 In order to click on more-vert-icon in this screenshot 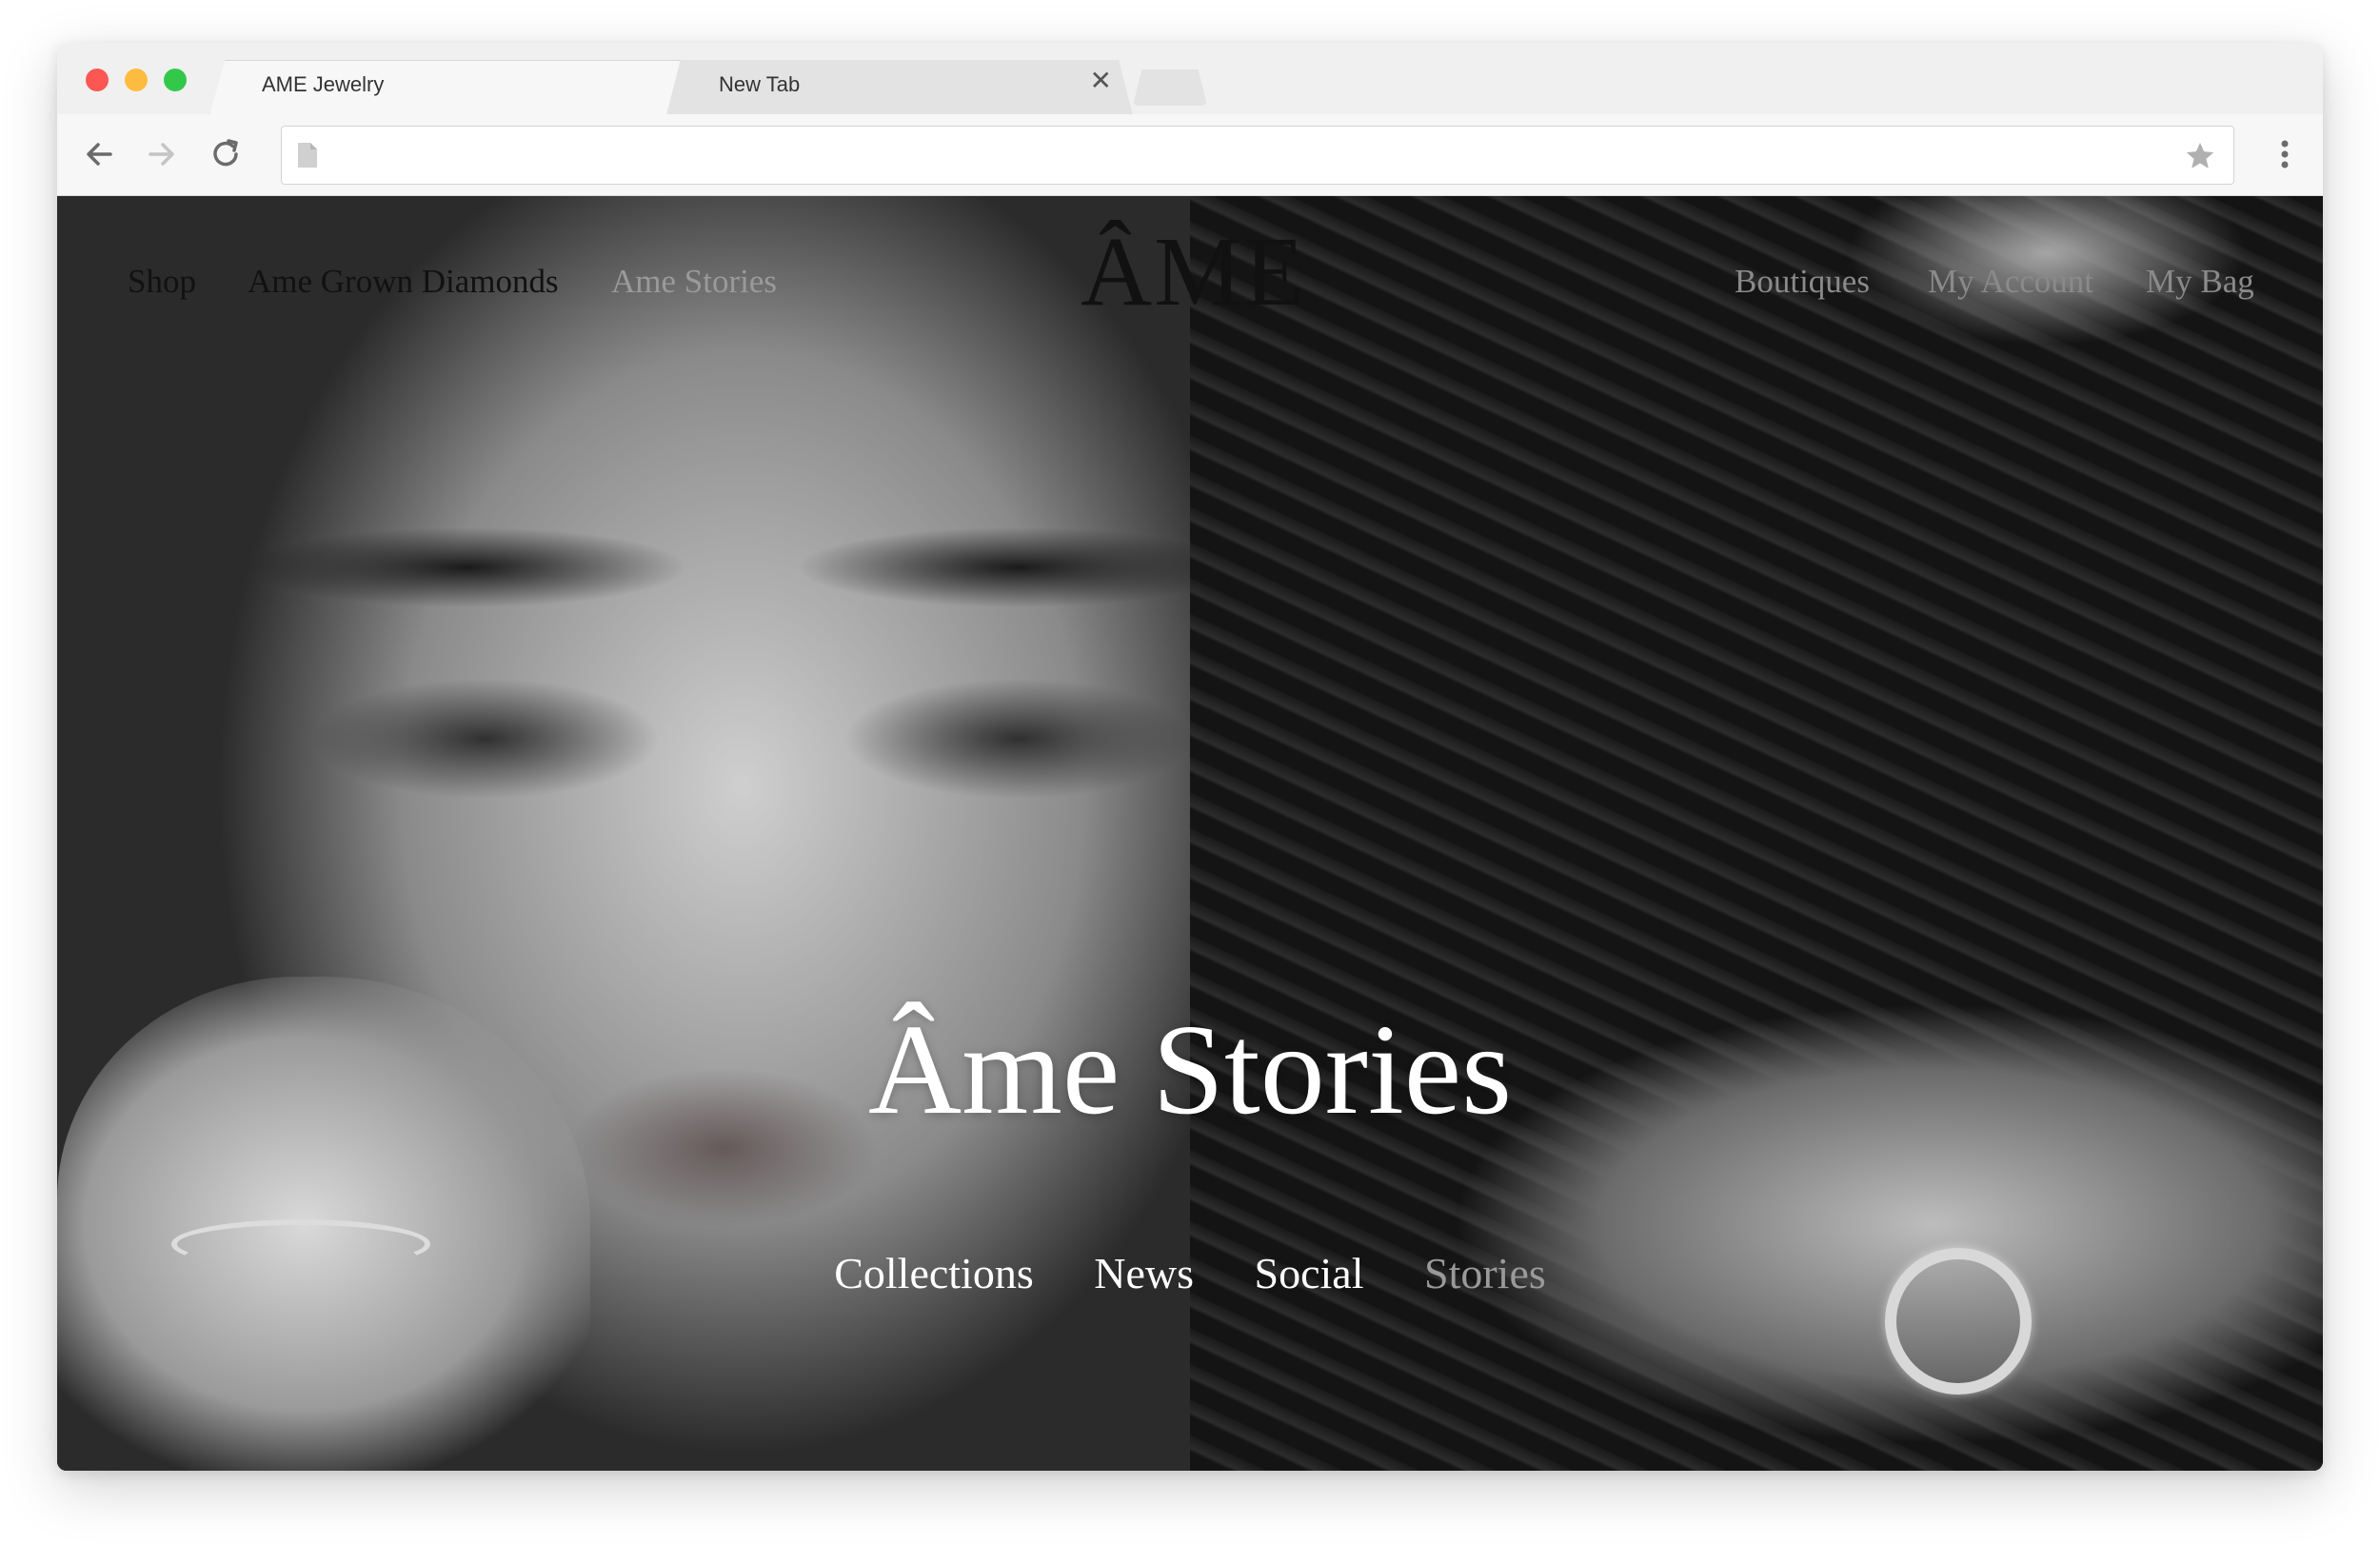, I will do `click(2285, 154)`.